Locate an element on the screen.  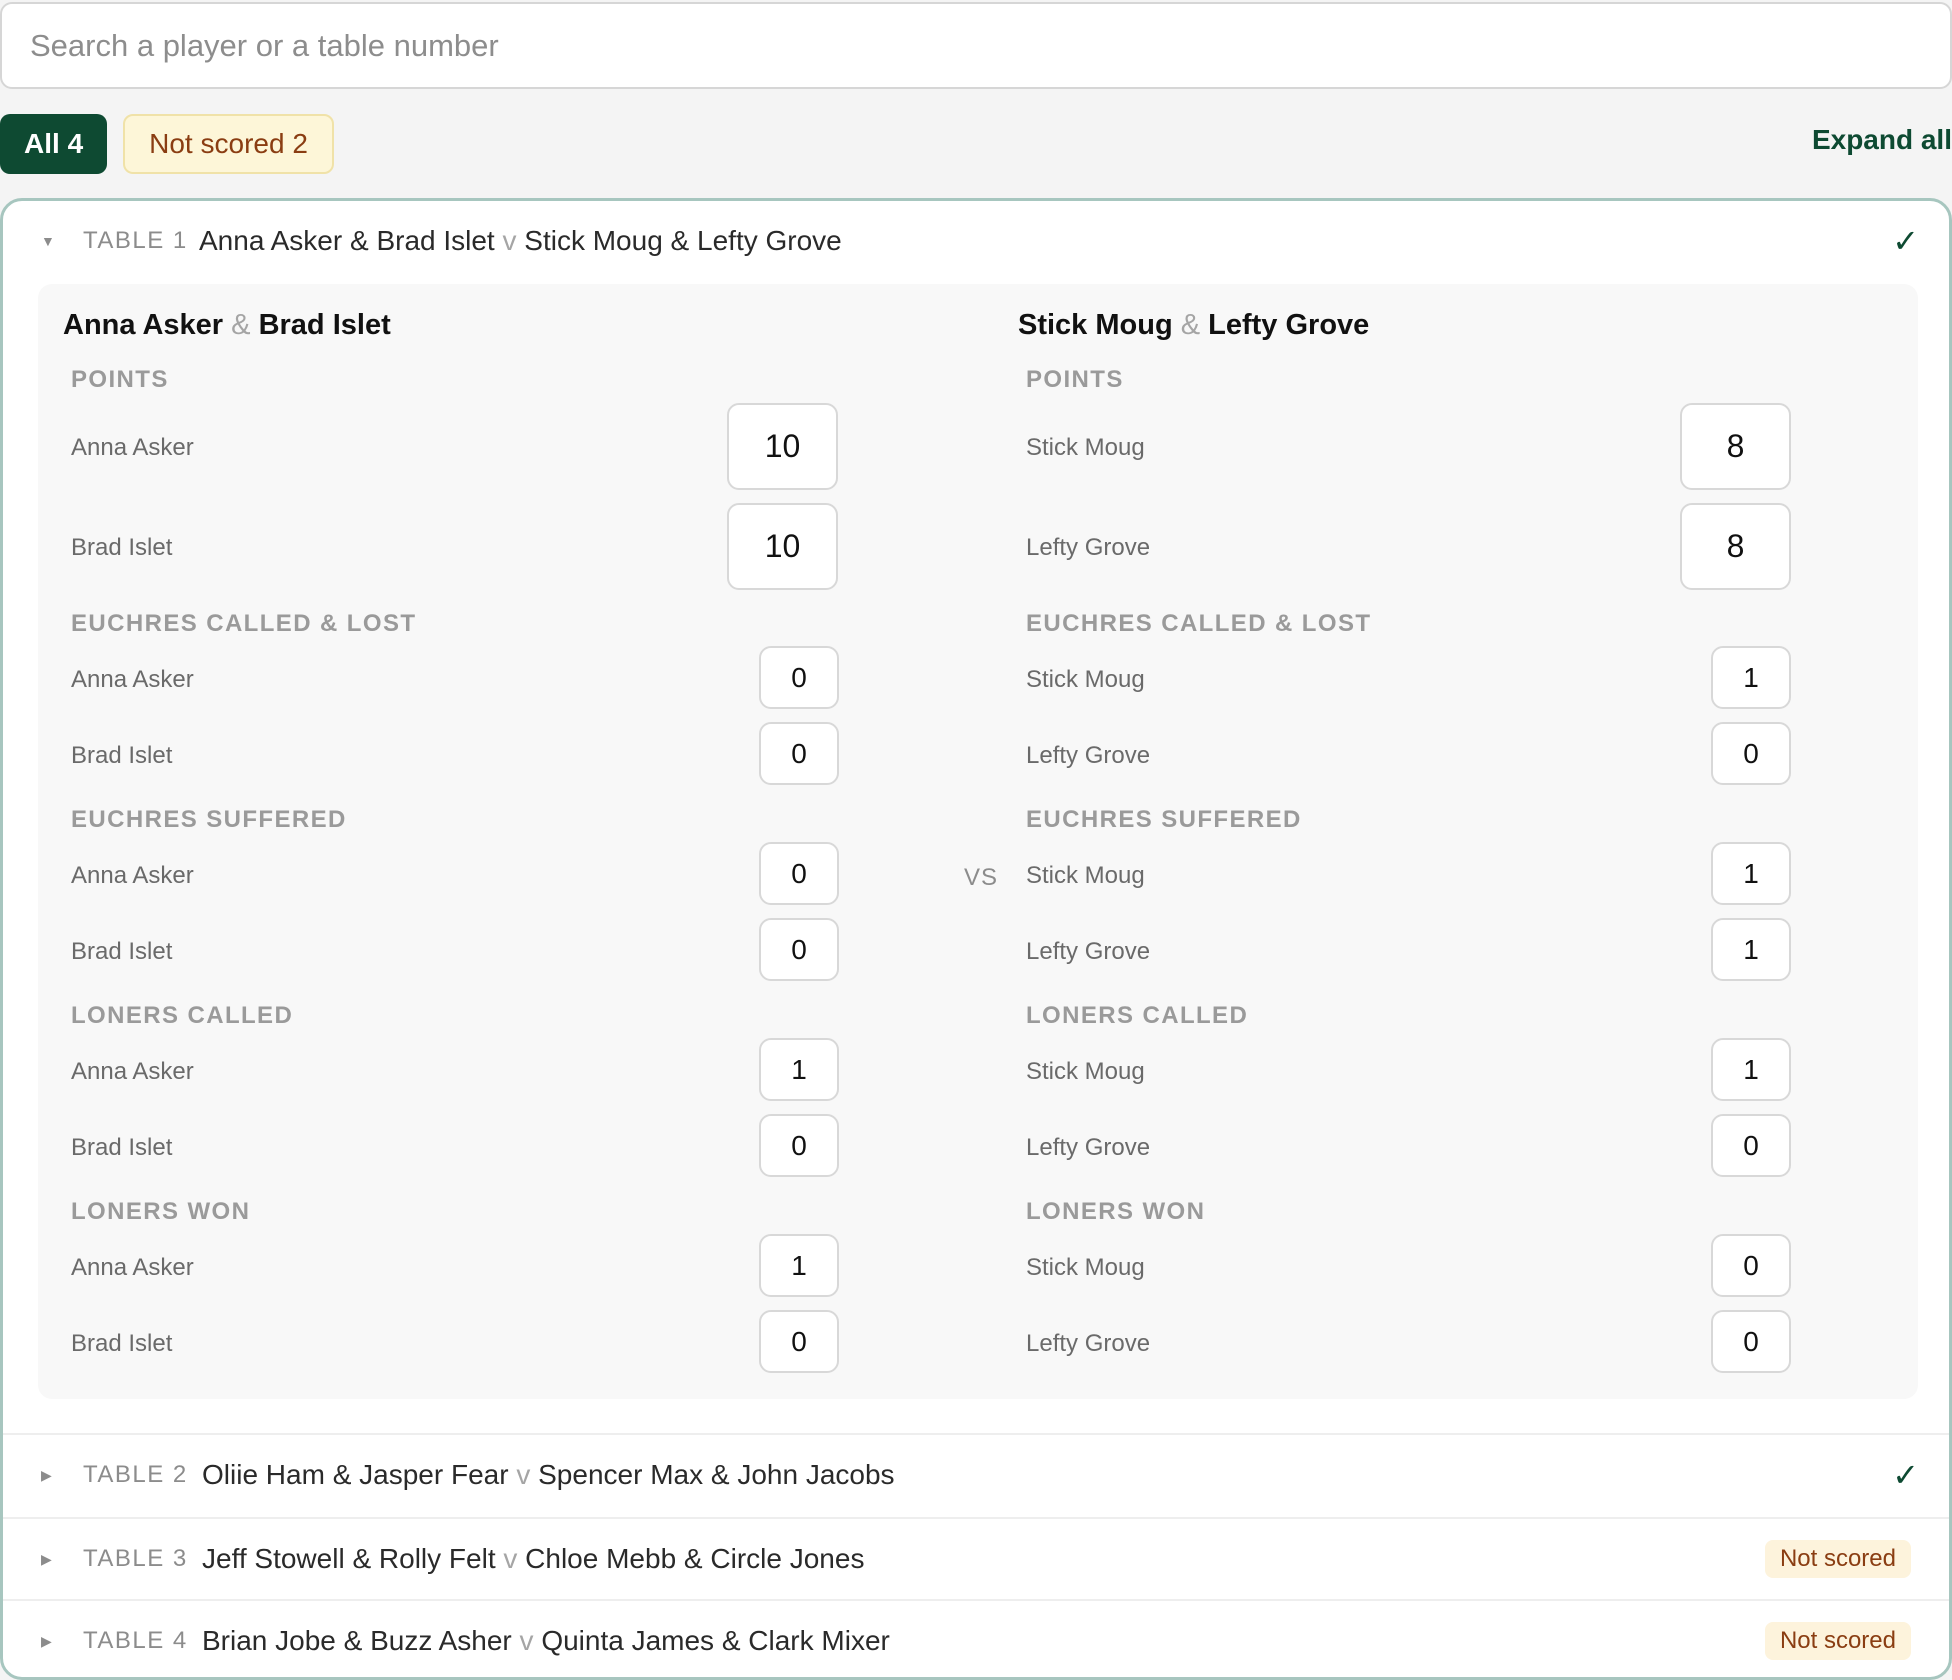
player-name: Chloe Mebb is located at coordinates (601, 1558).